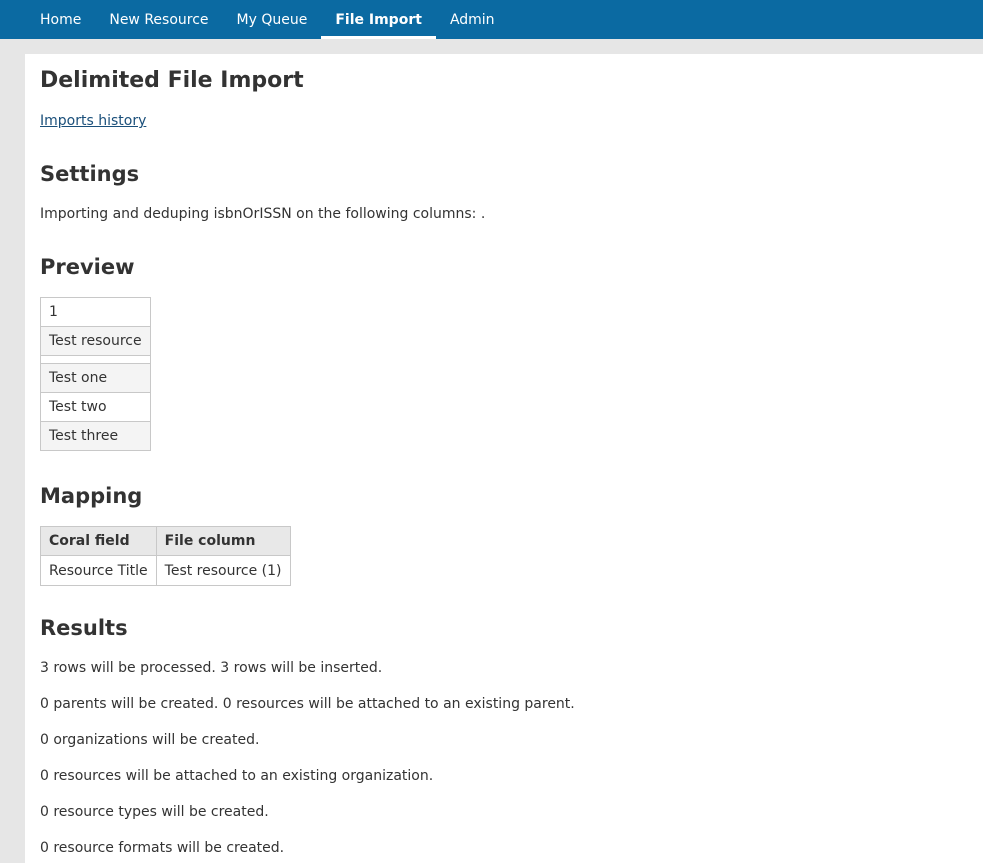 Image resolution: width=983 pixels, height=863 pixels. What do you see at coordinates (84, 628) in the screenshot?
I see `results-heading: Results` at bounding box center [84, 628].